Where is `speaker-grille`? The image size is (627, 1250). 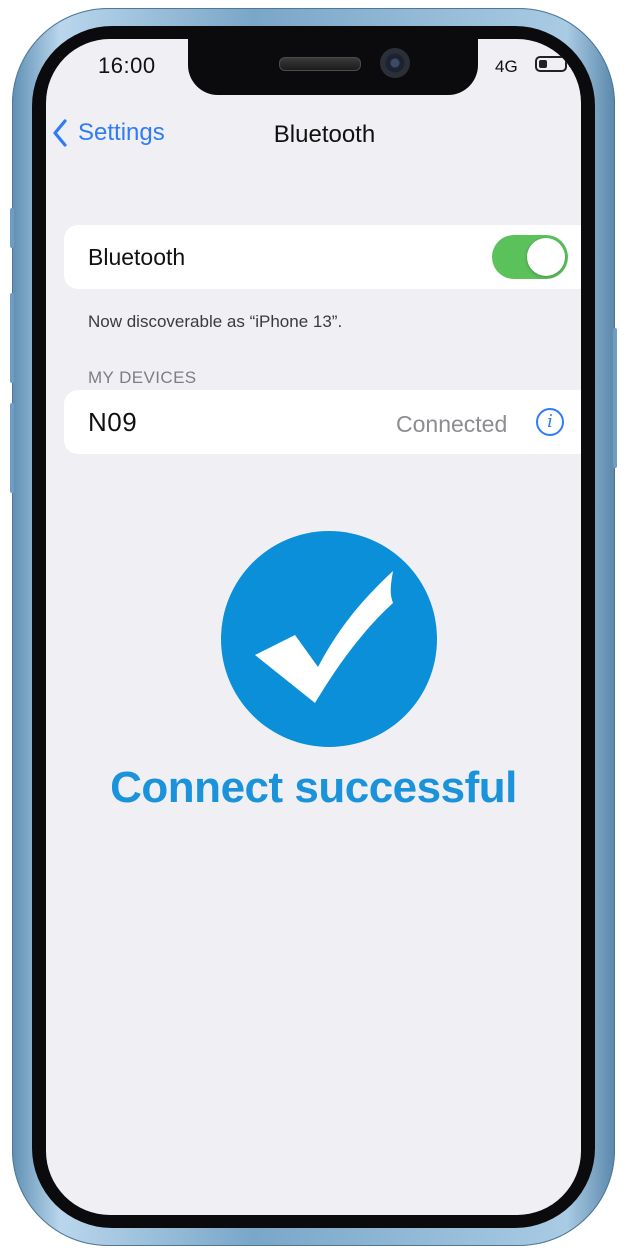
speaker-grille is located at coordinates (320, 64).